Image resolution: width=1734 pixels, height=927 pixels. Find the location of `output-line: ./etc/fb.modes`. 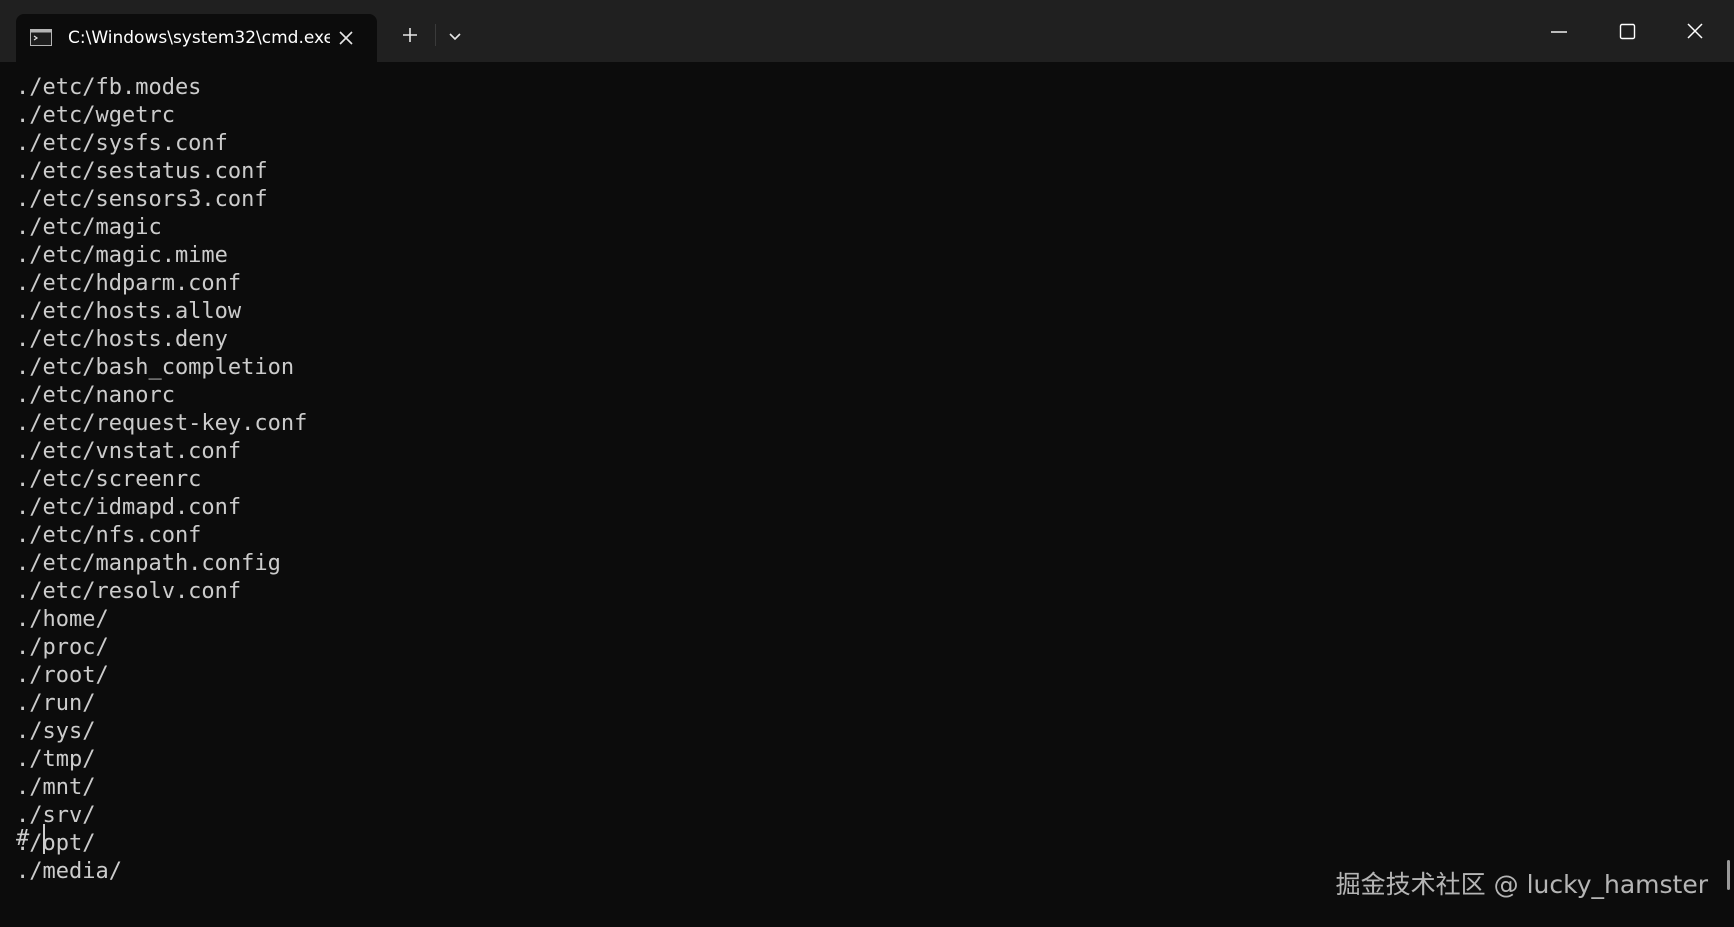

output-line: ./etc/fb.modes is located at coordinates (109, 87).